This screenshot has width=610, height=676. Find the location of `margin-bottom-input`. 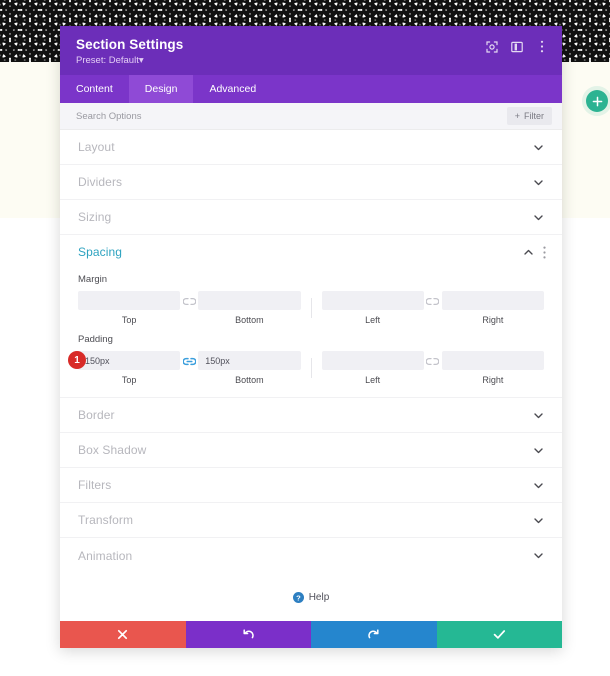

margin-bottom-input is located at coordinates (249, 300).